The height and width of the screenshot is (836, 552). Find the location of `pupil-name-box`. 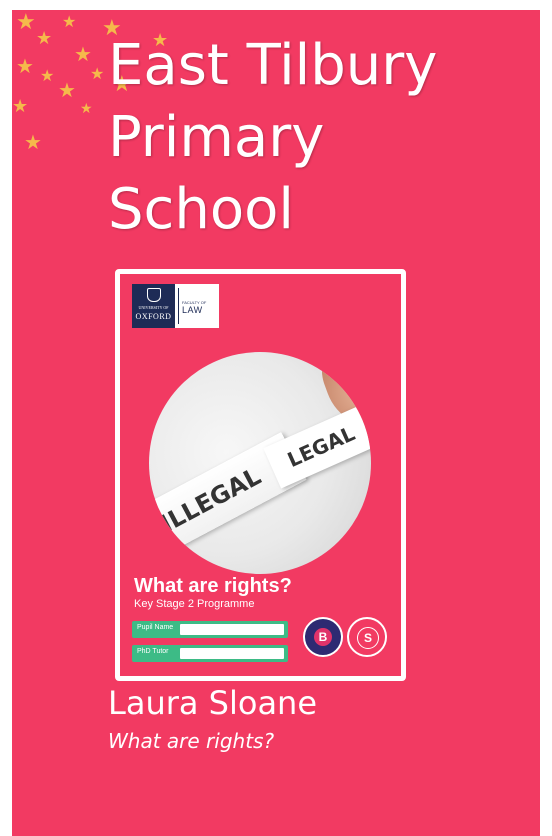

pupil-name-box is located at coordinates (232, 629).